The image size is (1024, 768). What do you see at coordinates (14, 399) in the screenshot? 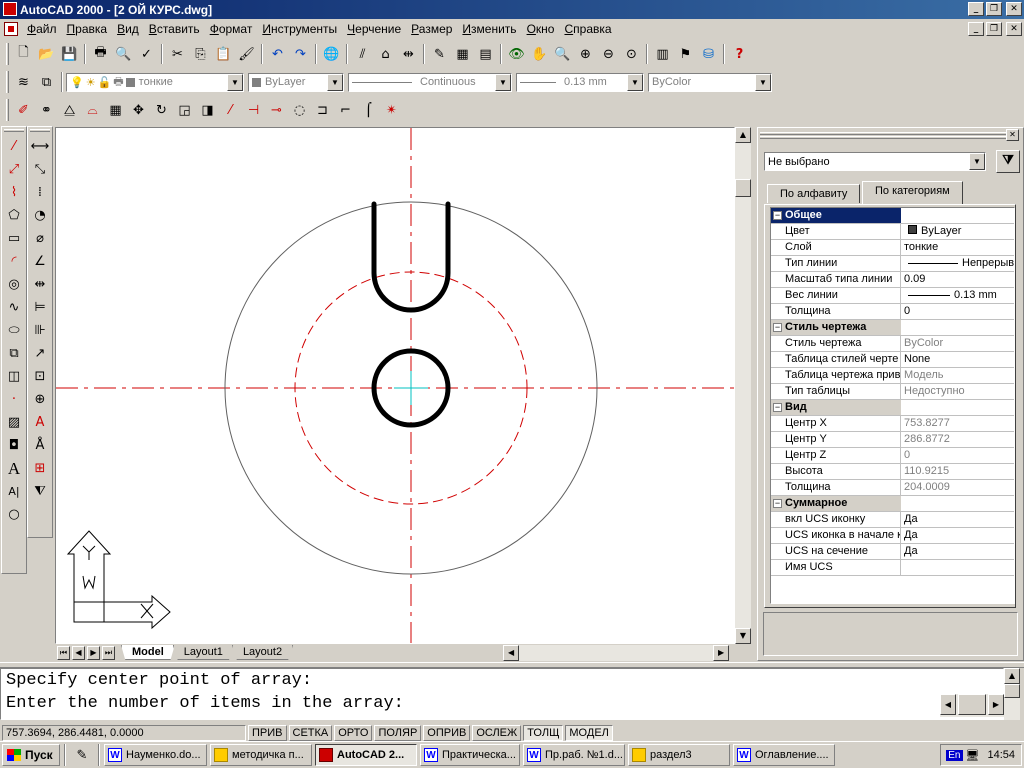
I see `point-icon: ·` at bounding box center [14, 399].